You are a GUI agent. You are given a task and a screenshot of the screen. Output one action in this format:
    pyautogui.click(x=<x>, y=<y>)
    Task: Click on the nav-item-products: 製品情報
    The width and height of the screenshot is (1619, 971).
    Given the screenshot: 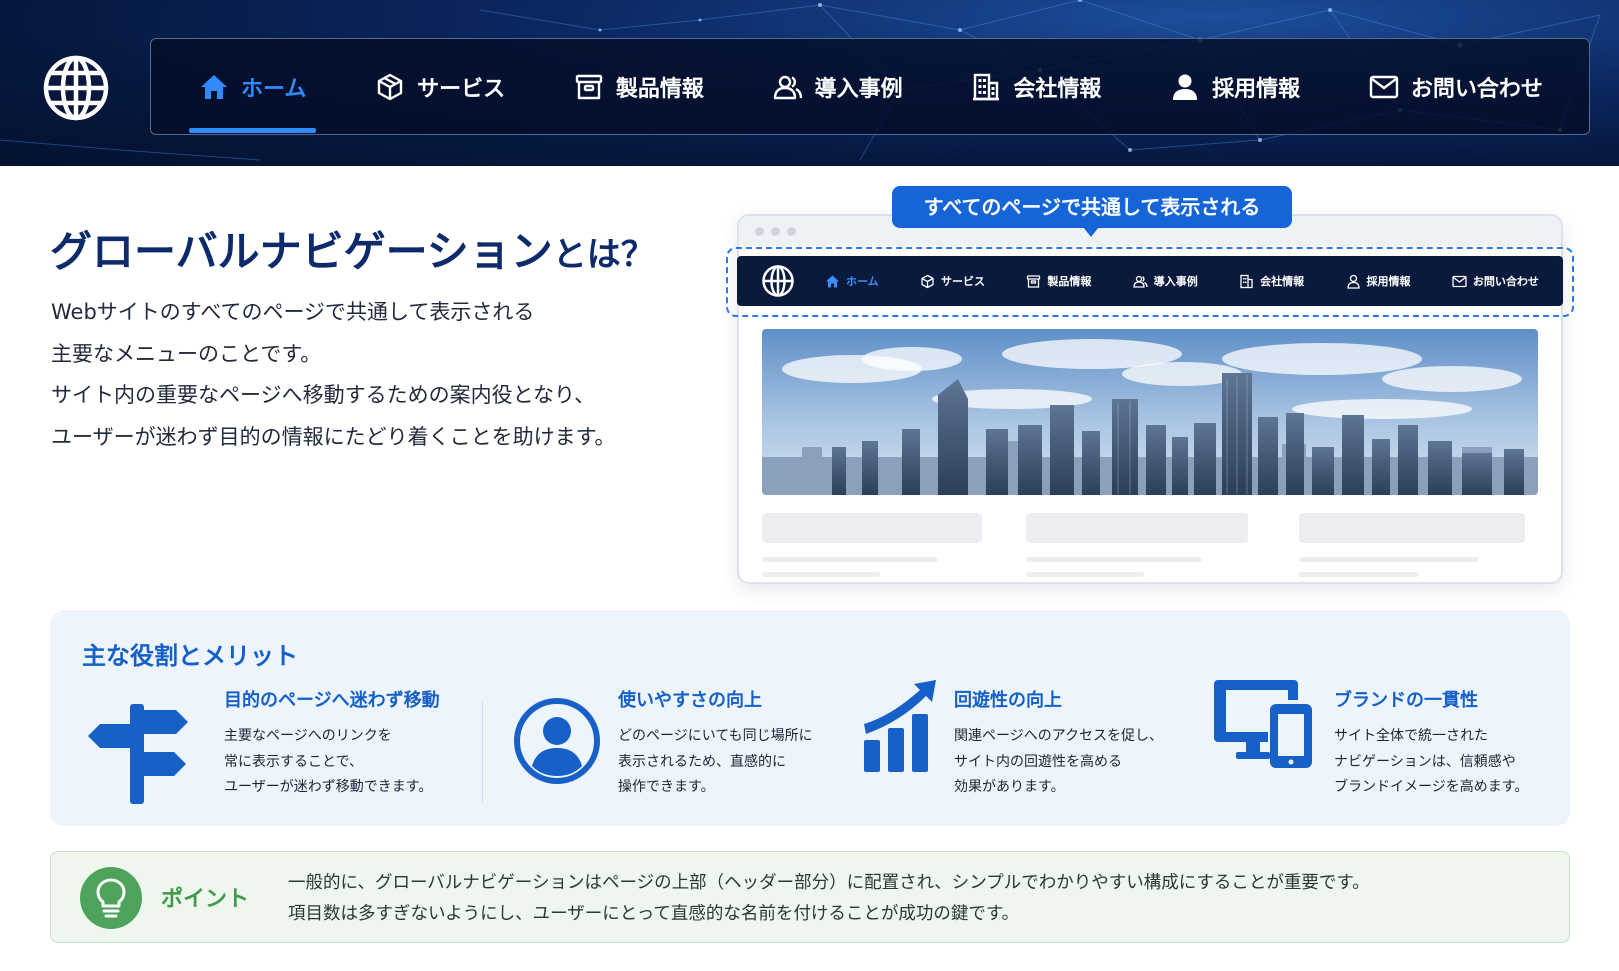 What is the action you would take?
    pyautogui.click(x=639, y=86)
    